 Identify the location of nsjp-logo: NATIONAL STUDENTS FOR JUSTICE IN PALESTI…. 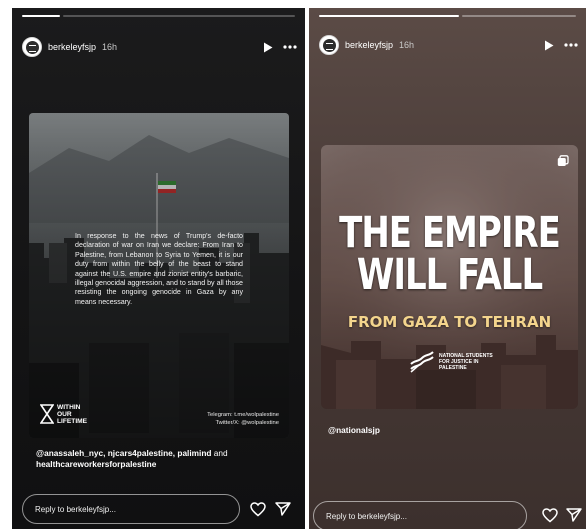
(454, 362).